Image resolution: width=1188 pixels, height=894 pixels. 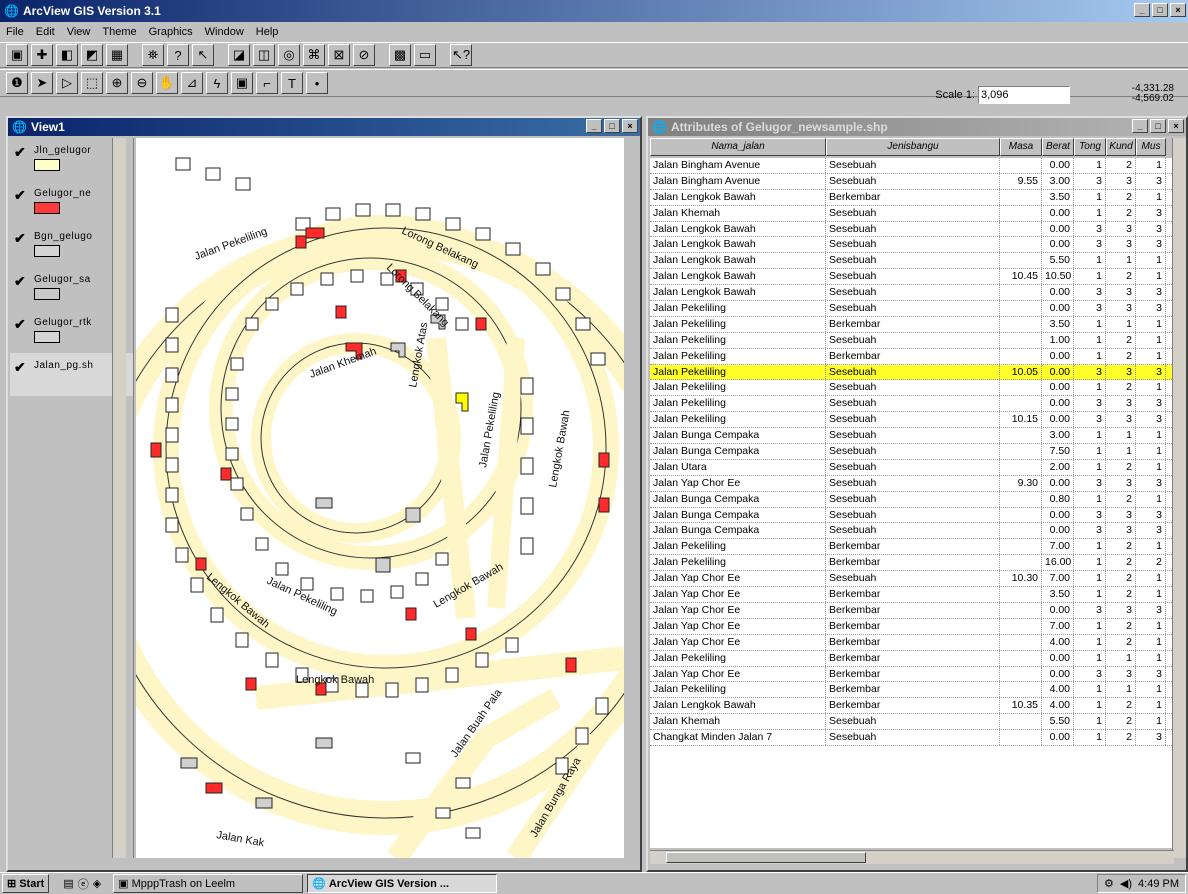 I want to click on table-cell: Jalan Pekeliling, so click(x=738, y=404).